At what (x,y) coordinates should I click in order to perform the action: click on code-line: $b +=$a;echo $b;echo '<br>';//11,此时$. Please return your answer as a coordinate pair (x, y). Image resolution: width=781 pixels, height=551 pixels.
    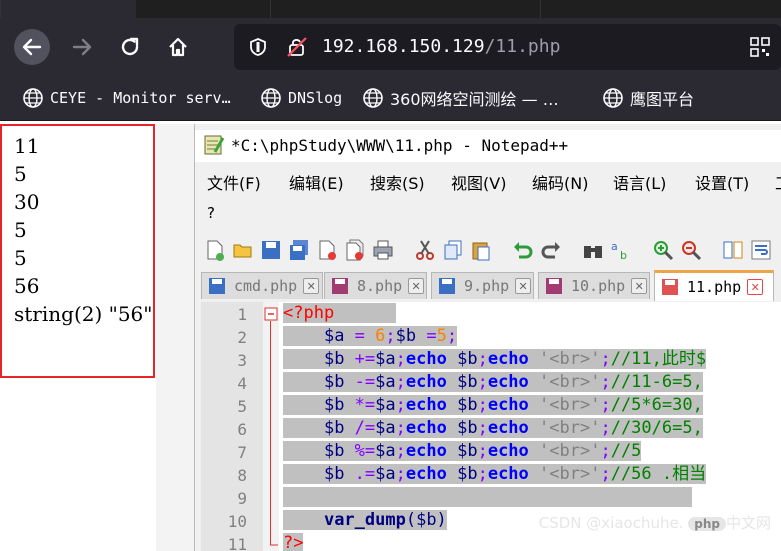
    Looking at the image, I should click on (495, 359).